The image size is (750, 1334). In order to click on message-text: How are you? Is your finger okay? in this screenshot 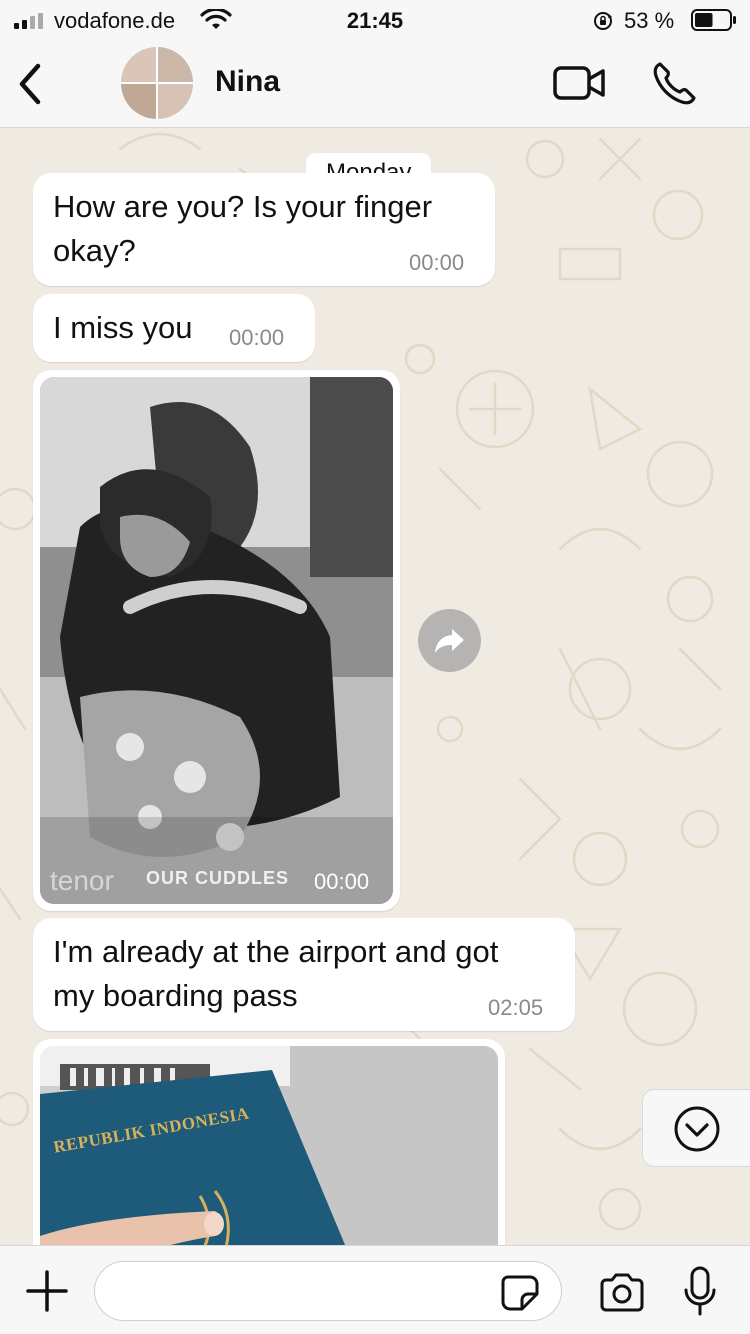, I will do `click(242, 229)`.